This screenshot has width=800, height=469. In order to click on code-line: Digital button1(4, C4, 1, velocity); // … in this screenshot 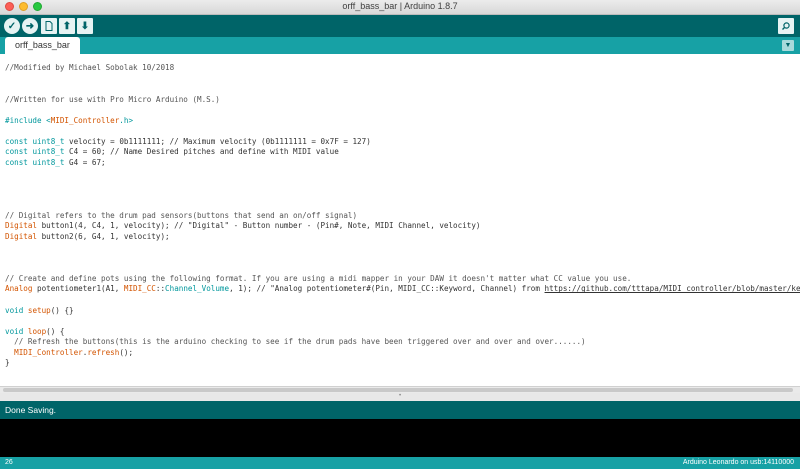, I will do `click(242, 225)`.